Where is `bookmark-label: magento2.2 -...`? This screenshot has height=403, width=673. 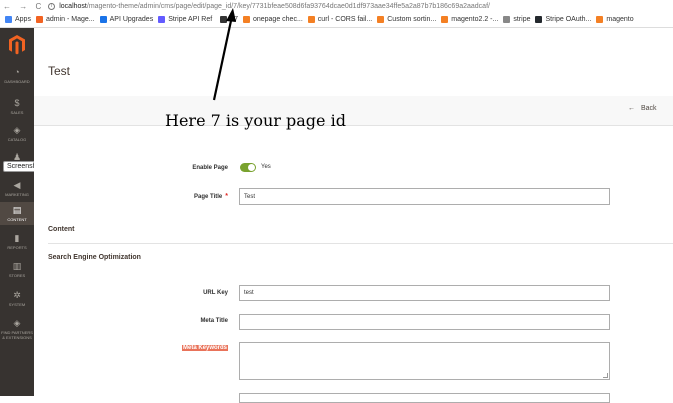
bookmark-label: magento2.2 -... is located at coordinates (475, 19).